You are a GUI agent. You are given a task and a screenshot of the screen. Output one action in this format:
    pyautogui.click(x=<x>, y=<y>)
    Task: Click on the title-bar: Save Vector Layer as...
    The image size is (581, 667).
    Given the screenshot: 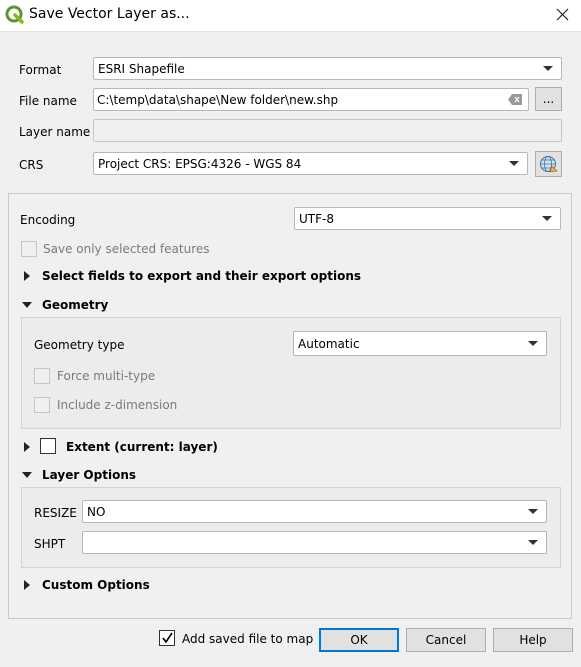 What is the action you would take?
    pyautogui.click(x=290, y=15)
    